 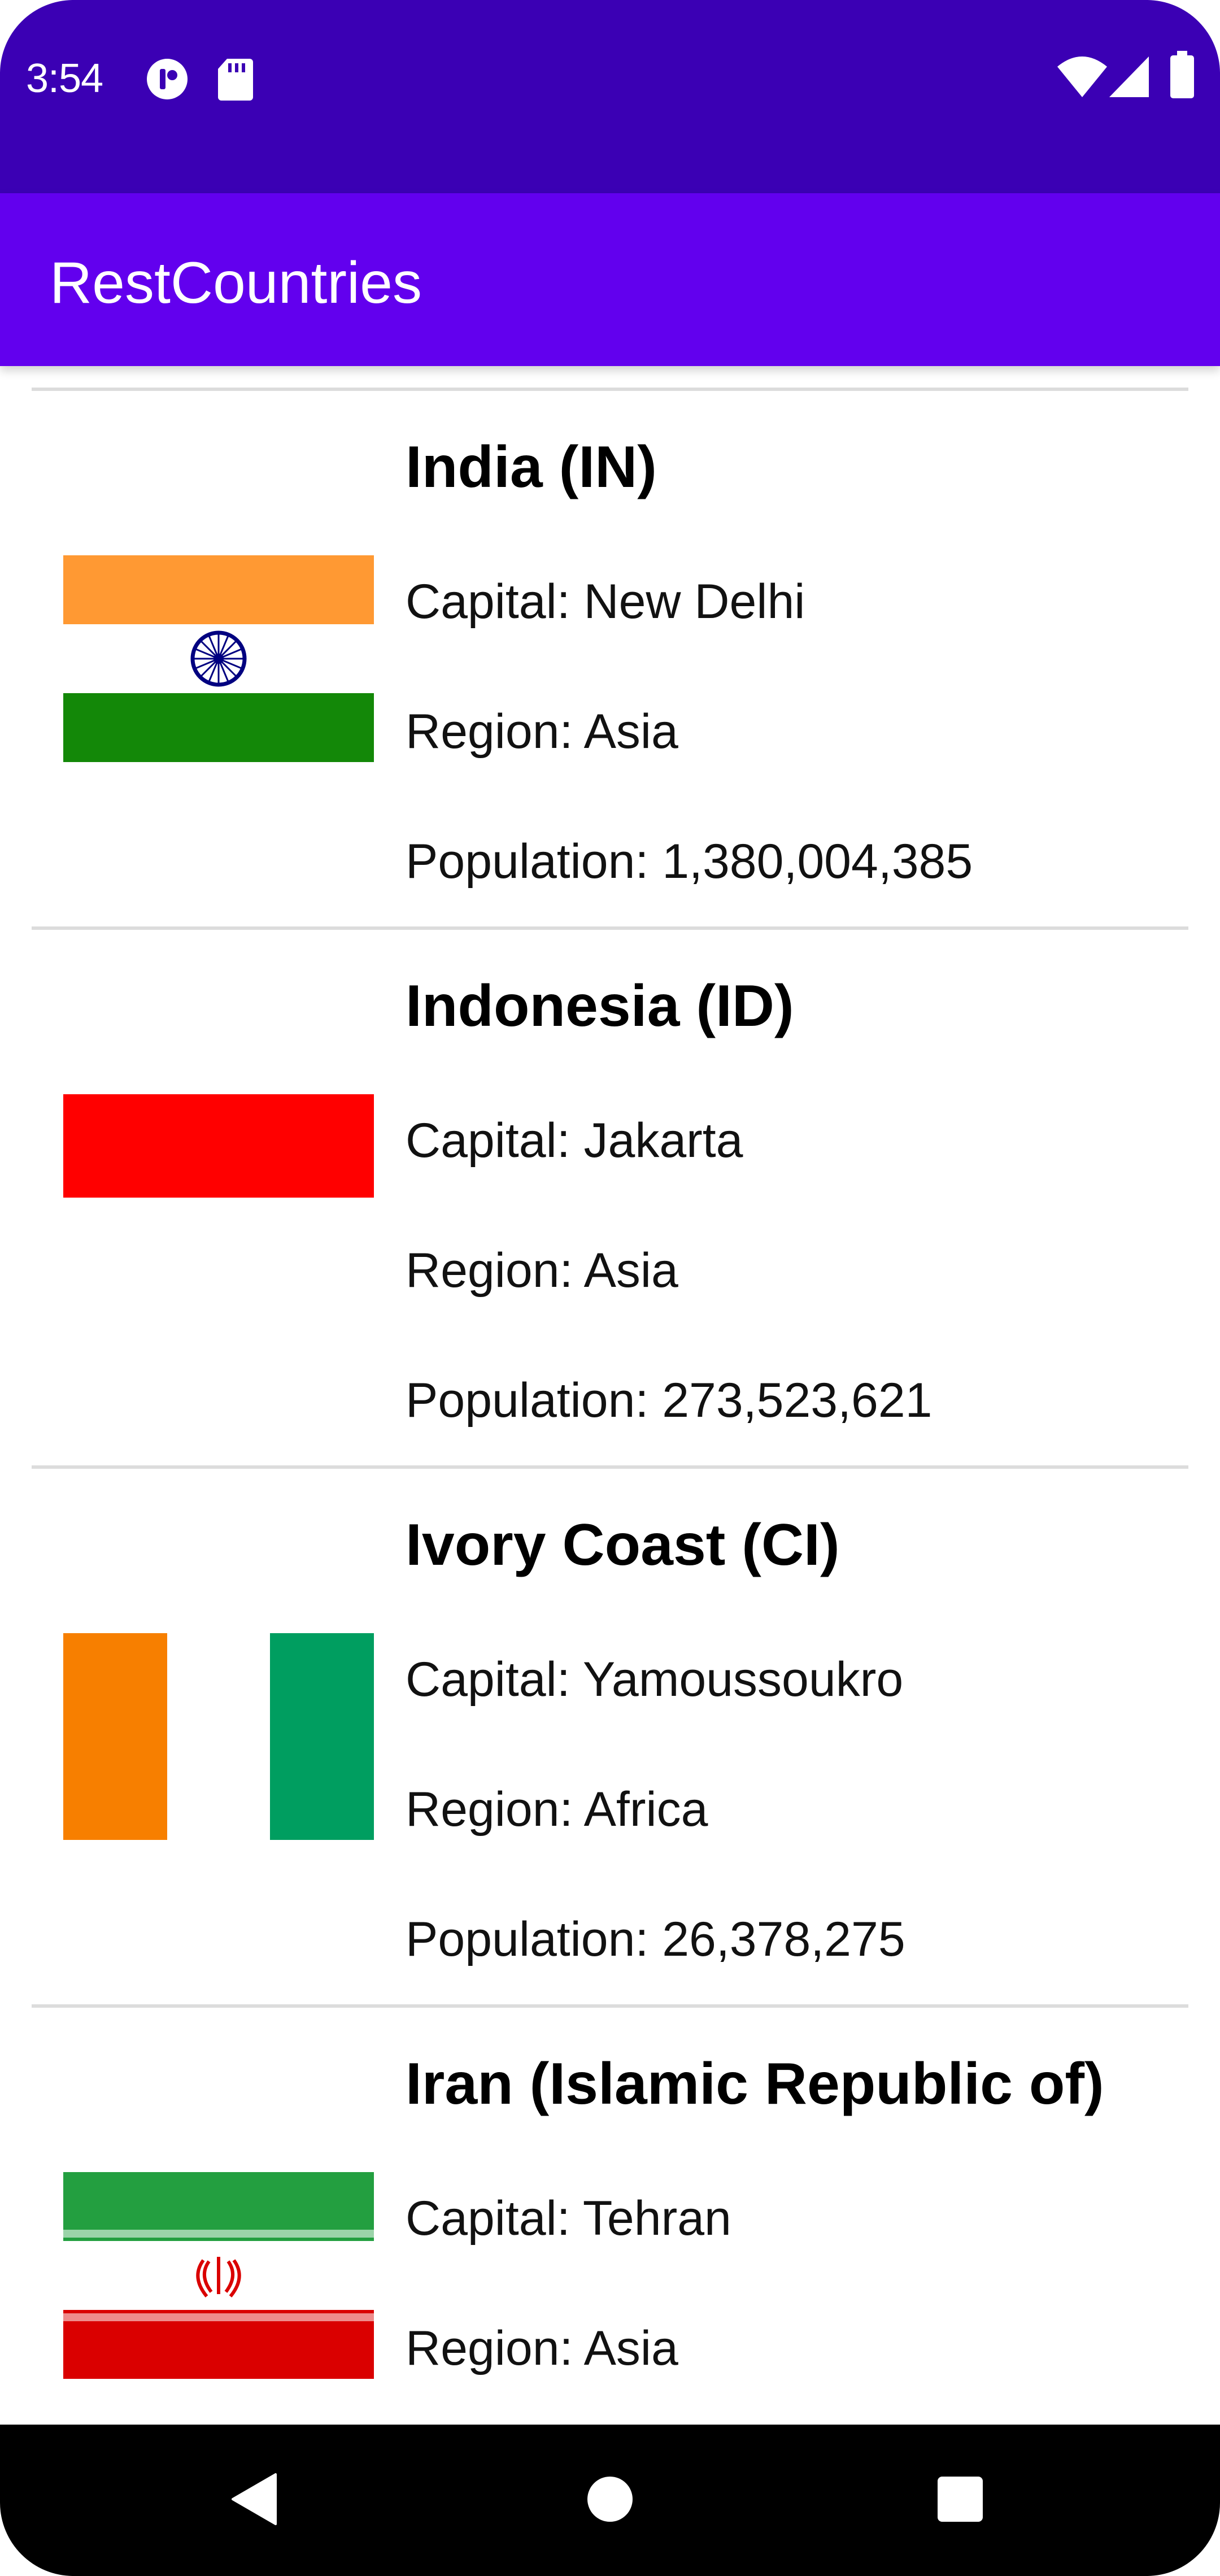 What do you see at coordinates (669, 1400) in the screenshot?
I see `country-population: Population: 273,523,621` at bounding box center [669, 1400].